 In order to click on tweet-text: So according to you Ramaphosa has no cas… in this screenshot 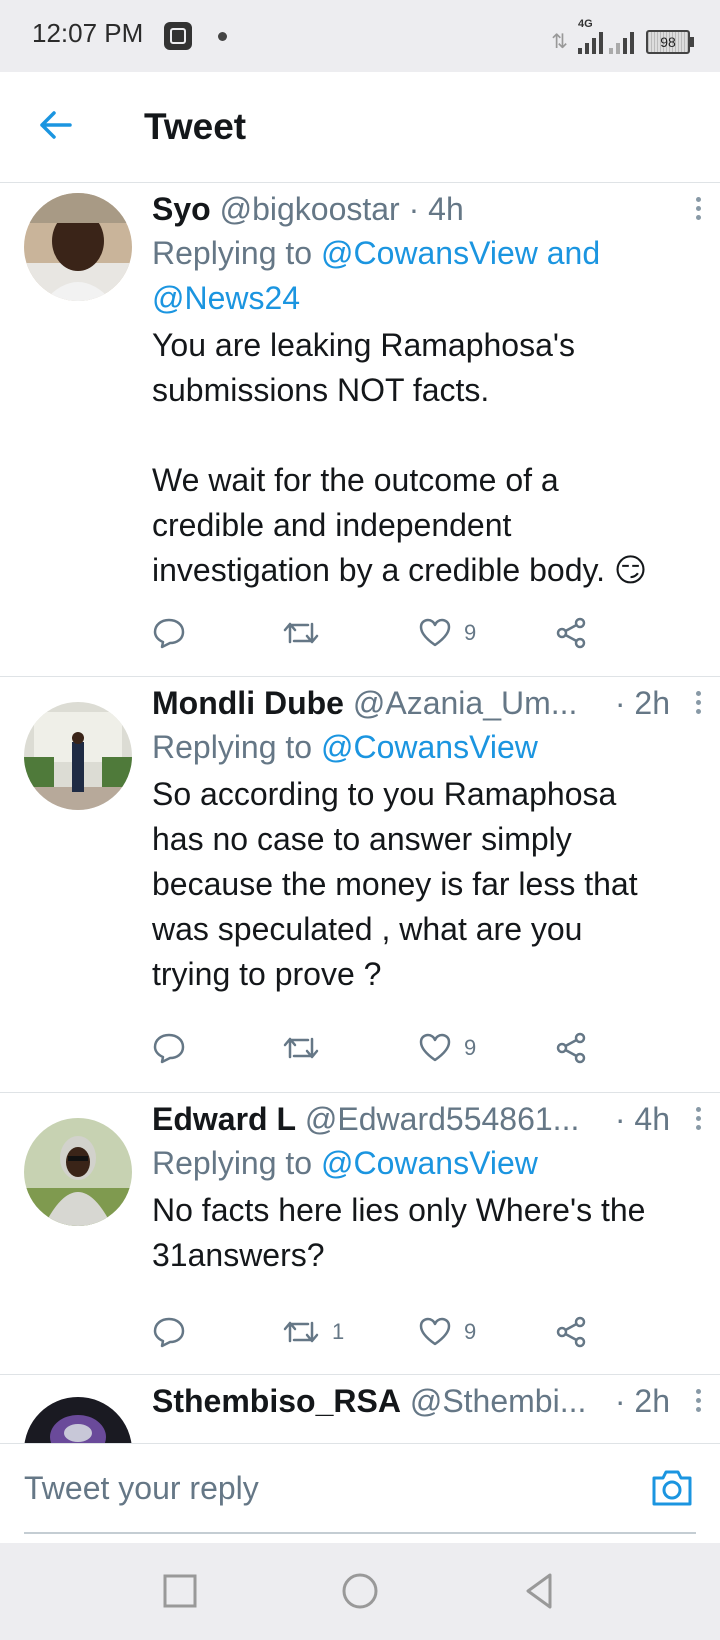, I will do `click(395, 884)`.